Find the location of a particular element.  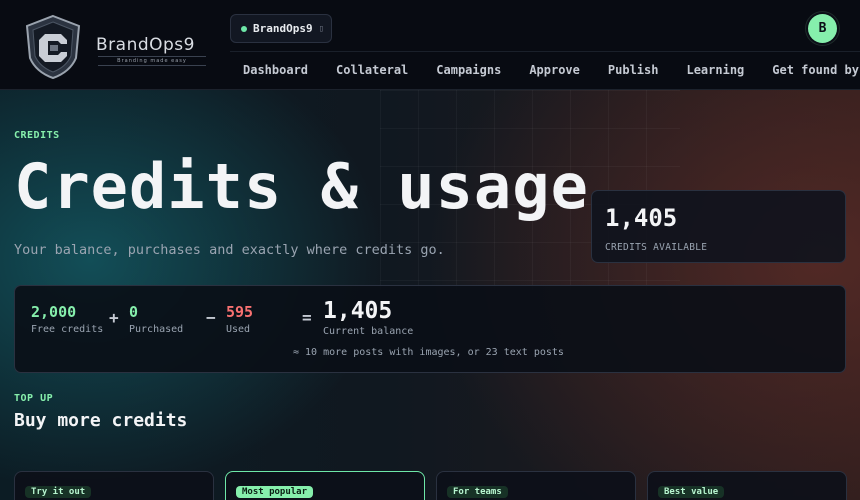

nav-divider is located at coordinates (545, 51).